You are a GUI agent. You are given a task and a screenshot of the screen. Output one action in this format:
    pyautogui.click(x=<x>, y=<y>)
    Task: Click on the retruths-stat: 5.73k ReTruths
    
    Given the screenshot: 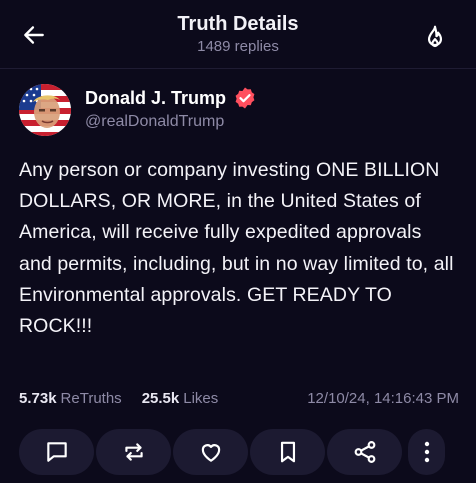 What is the action you would take?
    pyautogui.click(x=70, y=398)
    